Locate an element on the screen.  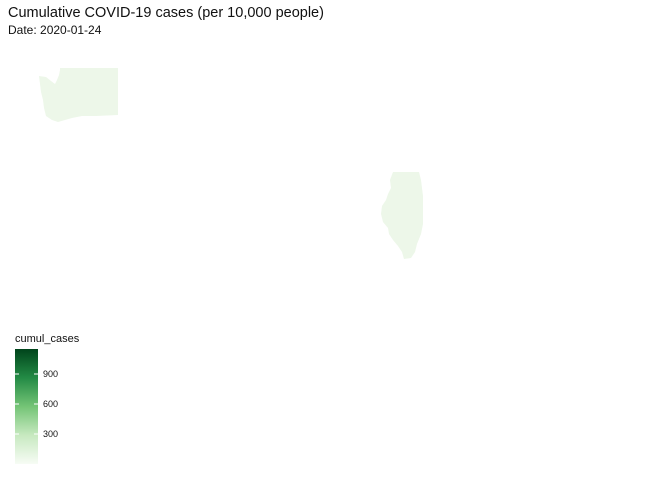
legend-colorbar is located at coordinates (26, 406).